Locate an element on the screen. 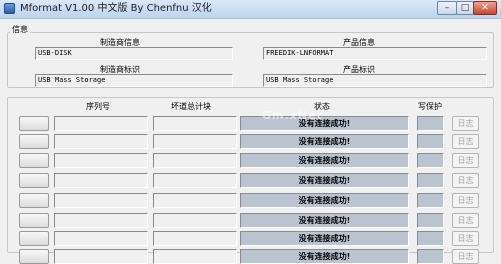 This screenshot has width=501, height=264. minimize-button: – is located at coordinates (447, 8).